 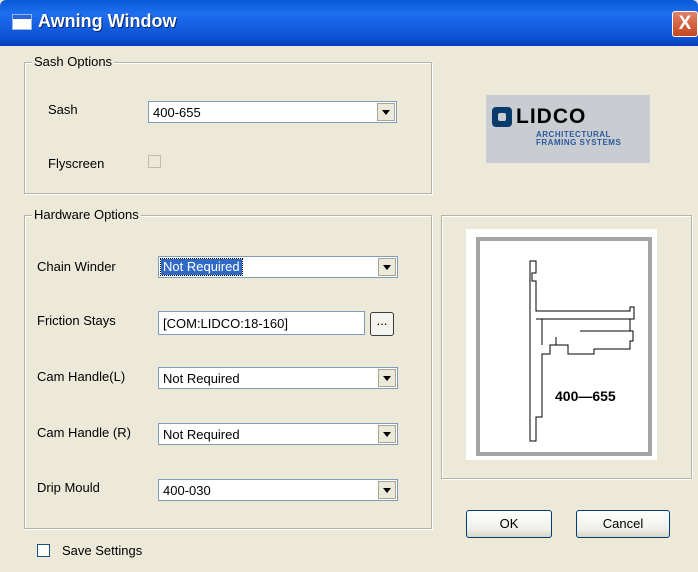 What do you see at coordinates (228, 124) in the screenshot?
I see `sash-options-group: Sash Options` at bounding box center [228, 124].